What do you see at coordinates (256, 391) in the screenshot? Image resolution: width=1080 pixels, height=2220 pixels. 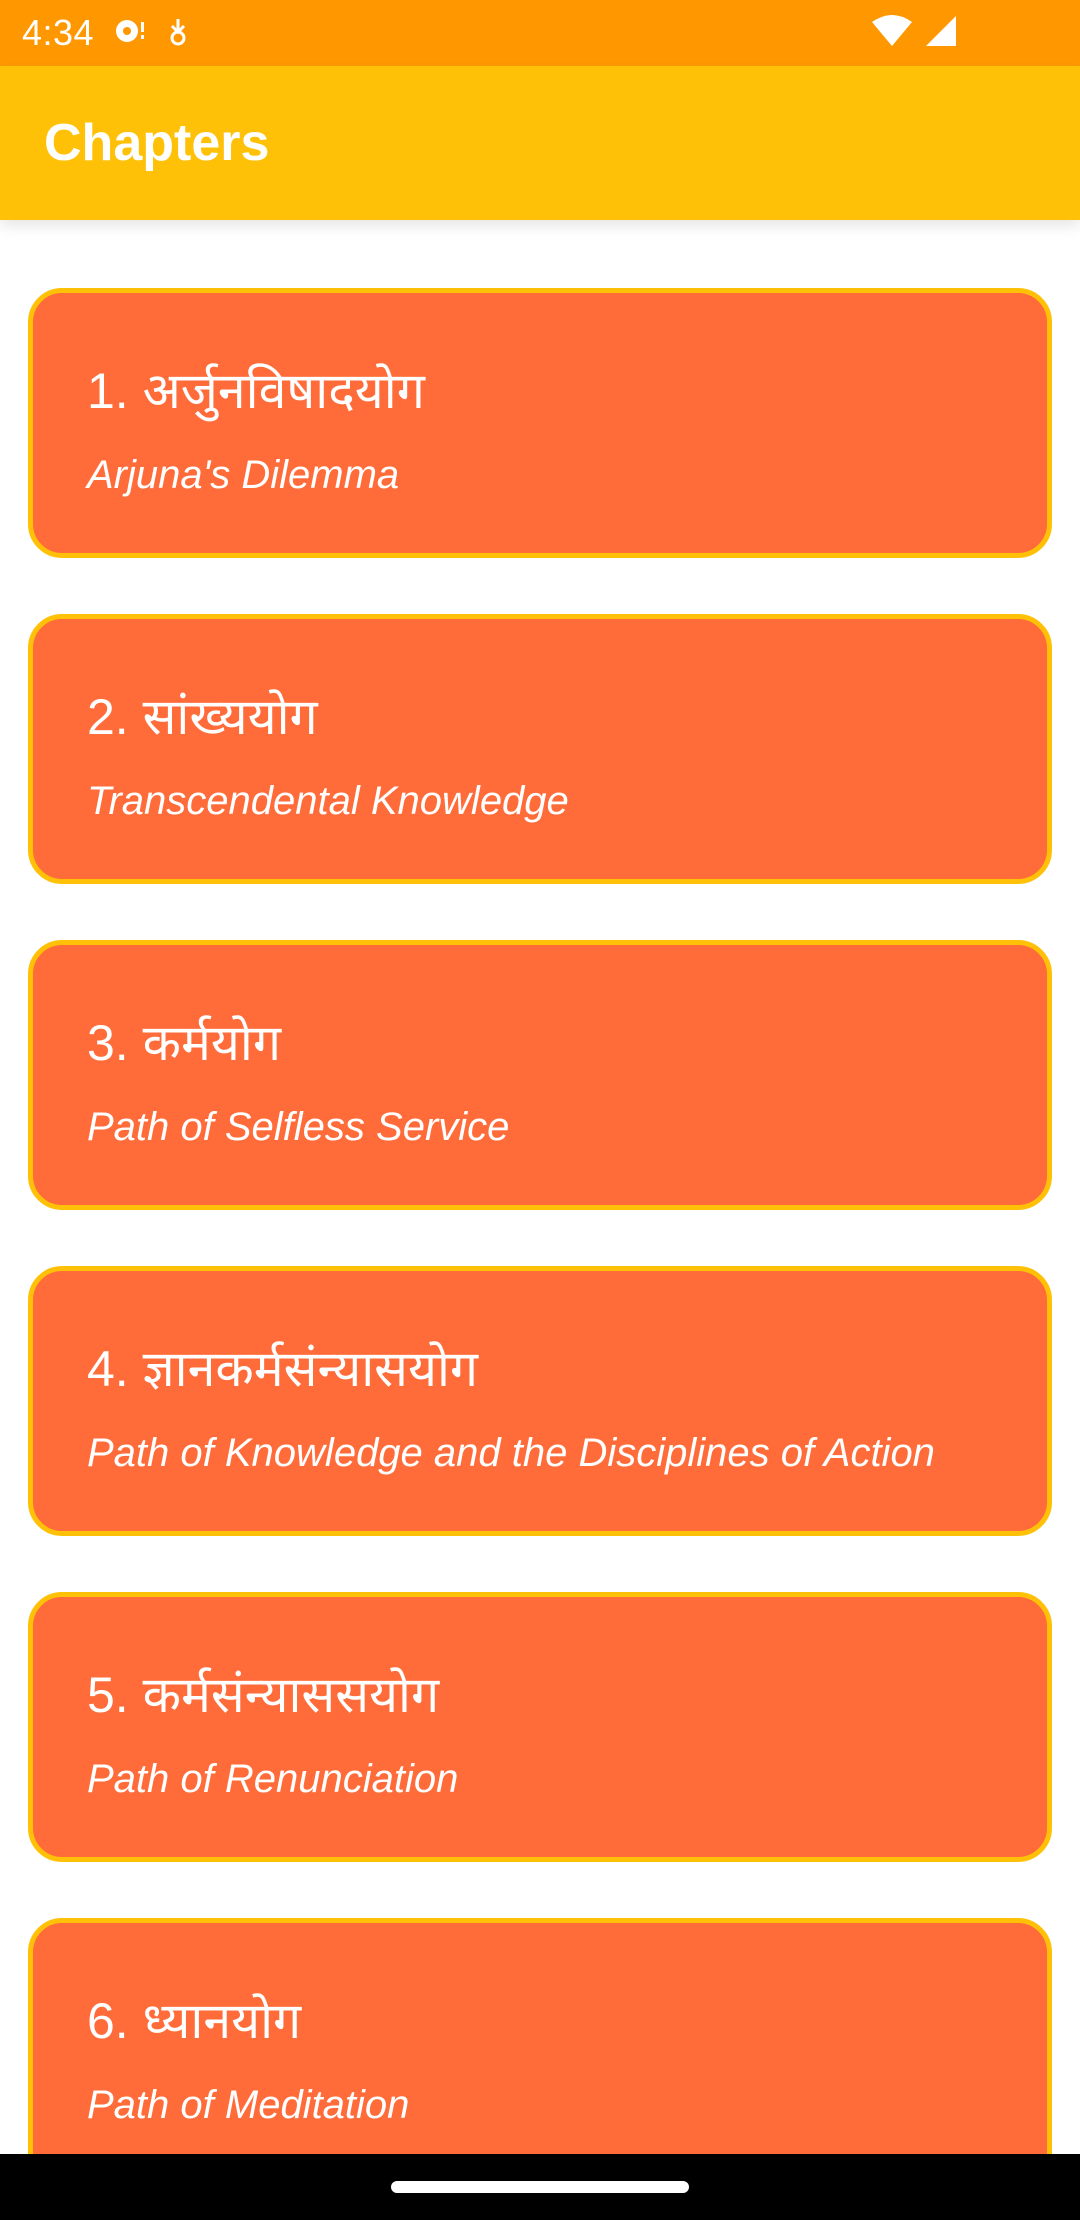 I see `chapter-title: 1. अर्जुनविषादयोग` at bounding box center [256, 391].